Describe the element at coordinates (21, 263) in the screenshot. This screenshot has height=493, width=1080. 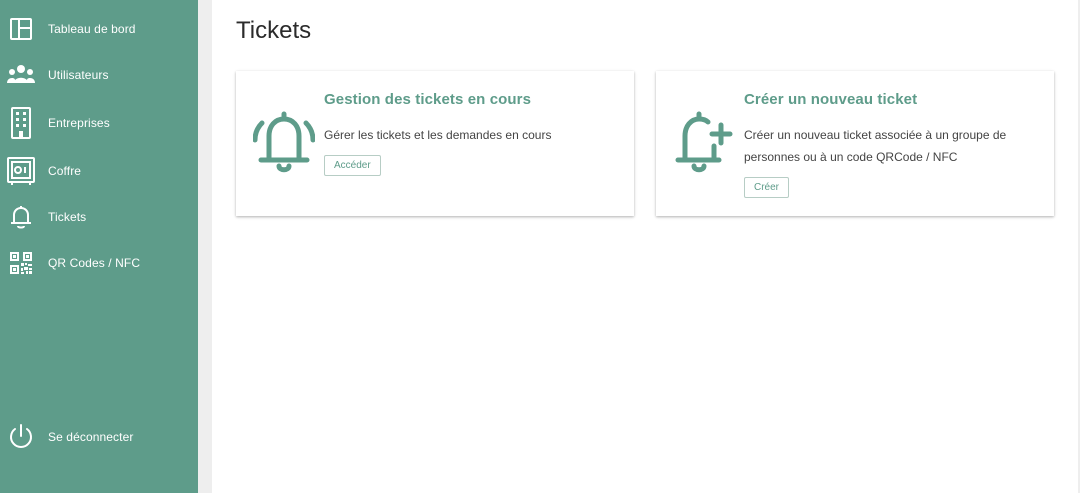
I see `qr-code-icon` at that location.